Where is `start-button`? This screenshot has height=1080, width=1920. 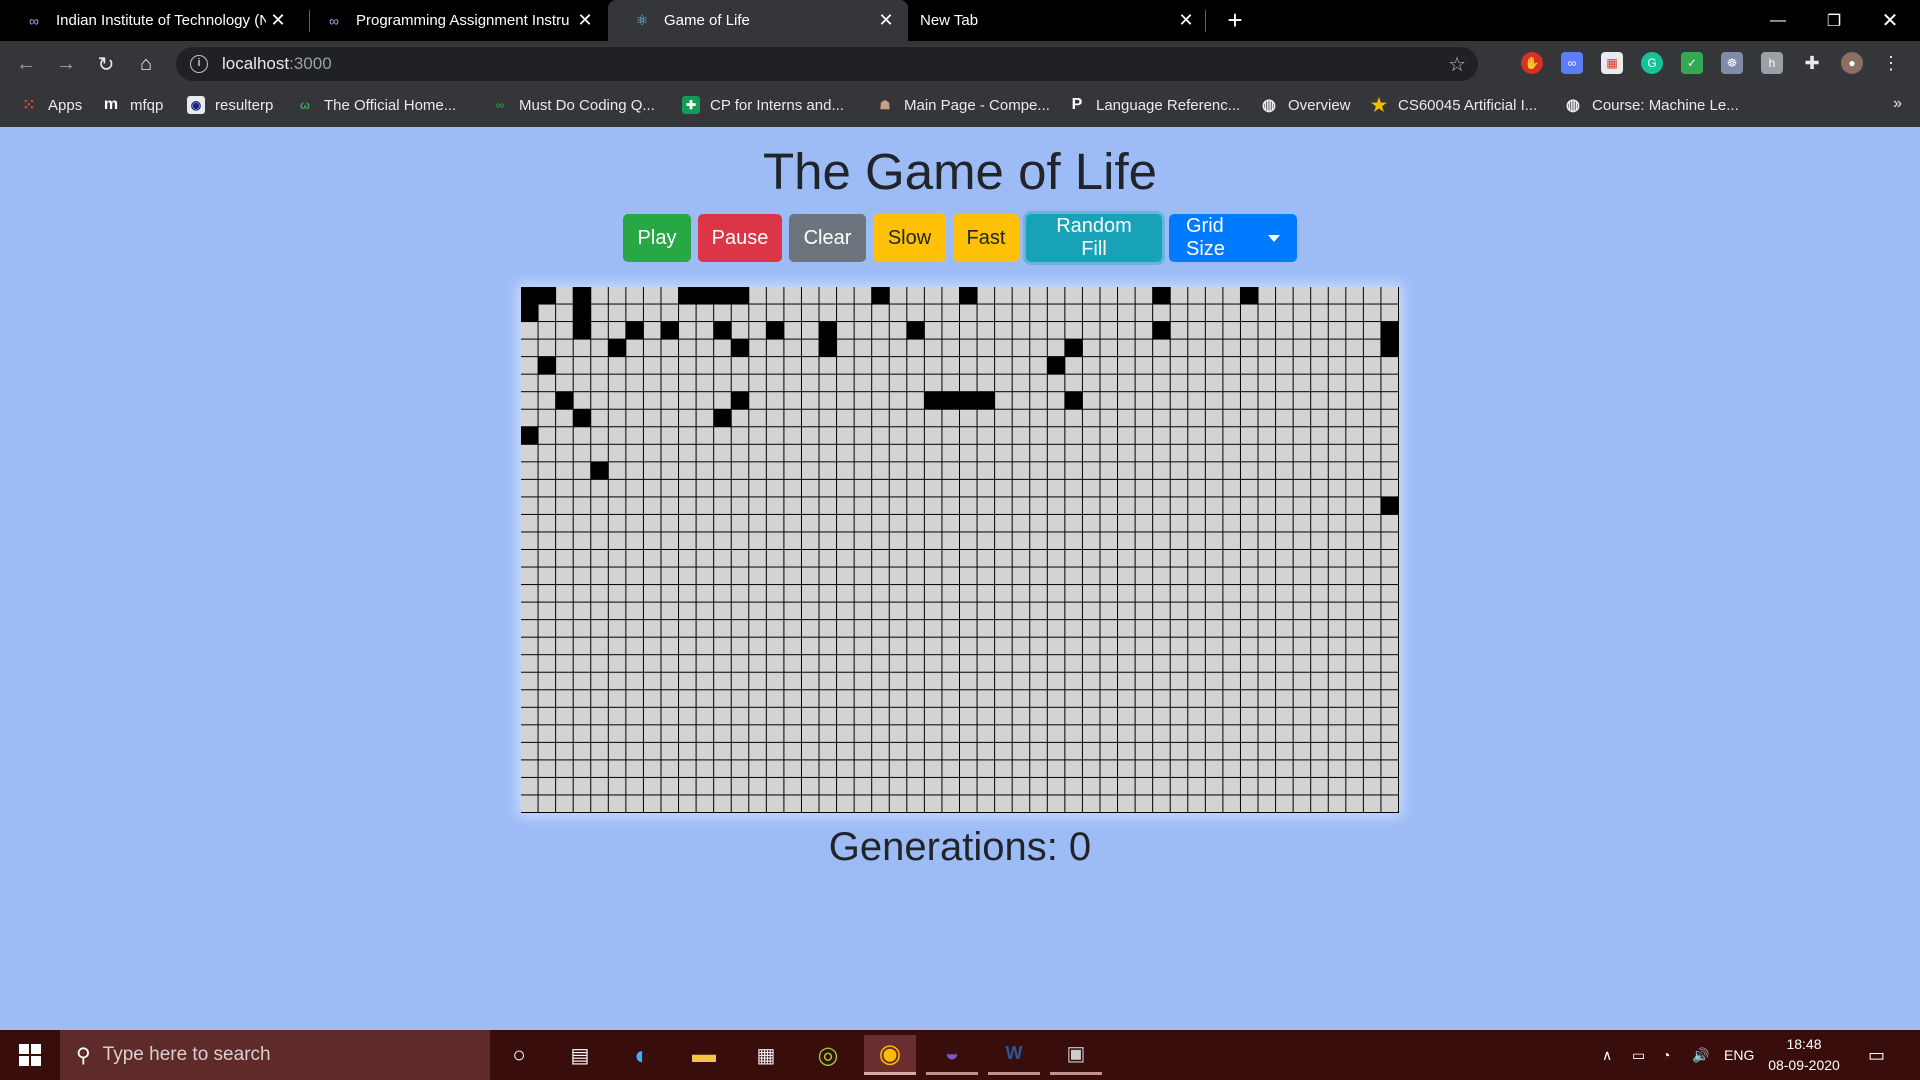
start-button is located at coordinates (30, 1055).